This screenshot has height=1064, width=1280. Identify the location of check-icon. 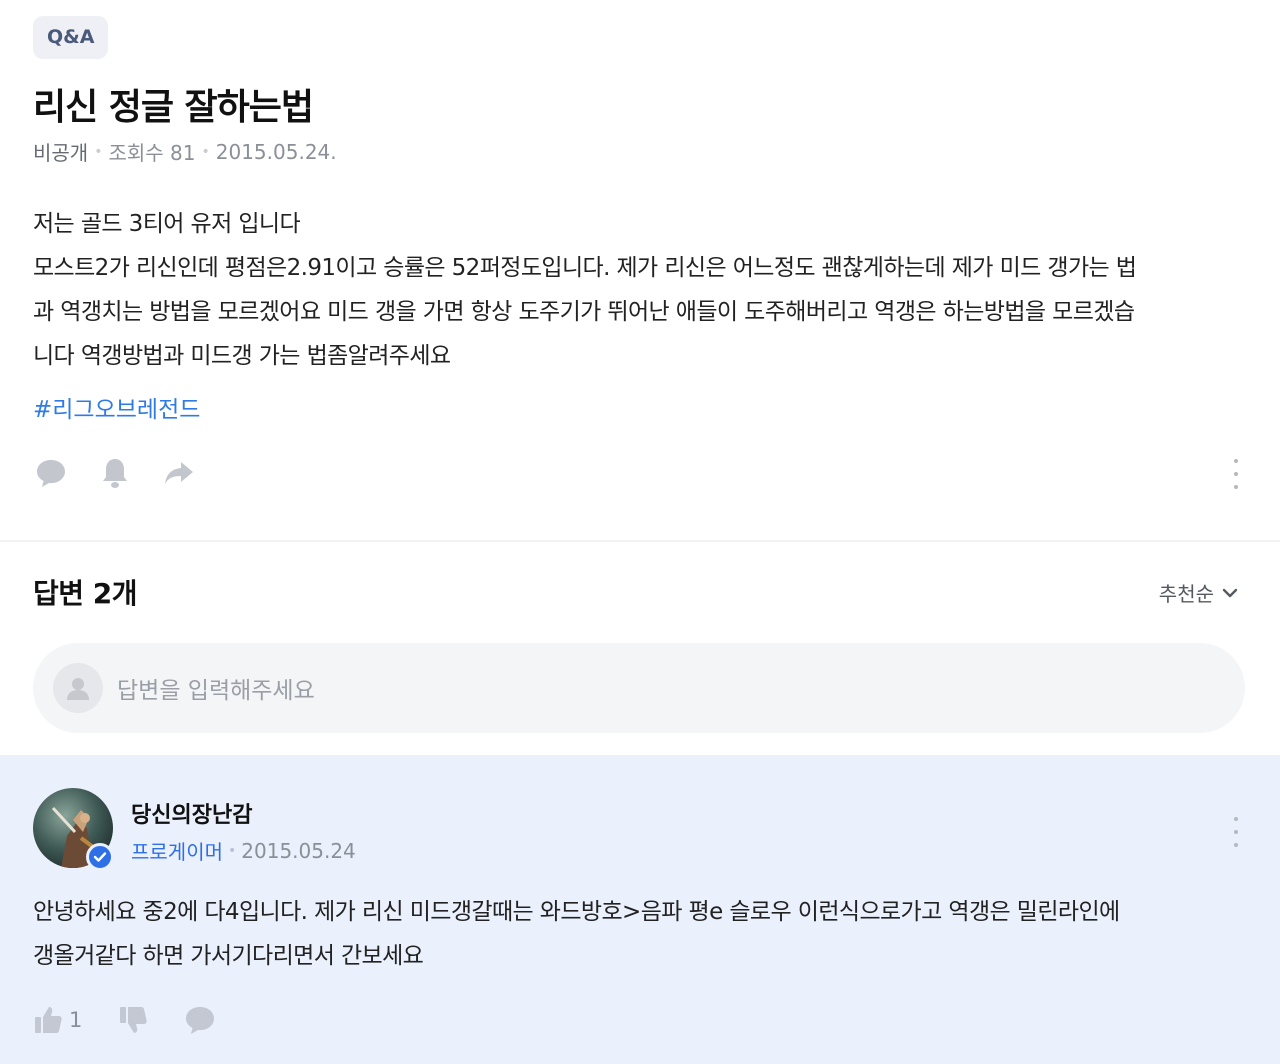
(100, 857).